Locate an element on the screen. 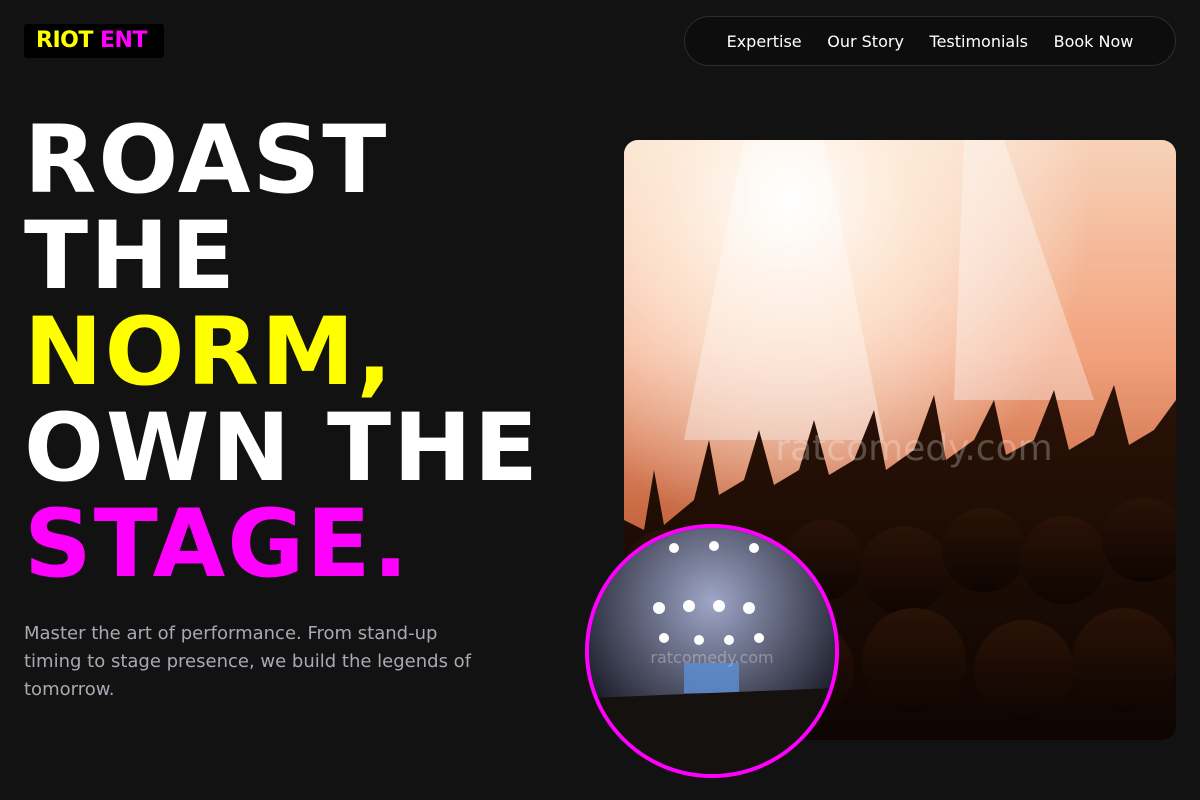 This screenshot has height=800, width=1200. hero-line-5: STAGE. is located at coordinates (217, 544).